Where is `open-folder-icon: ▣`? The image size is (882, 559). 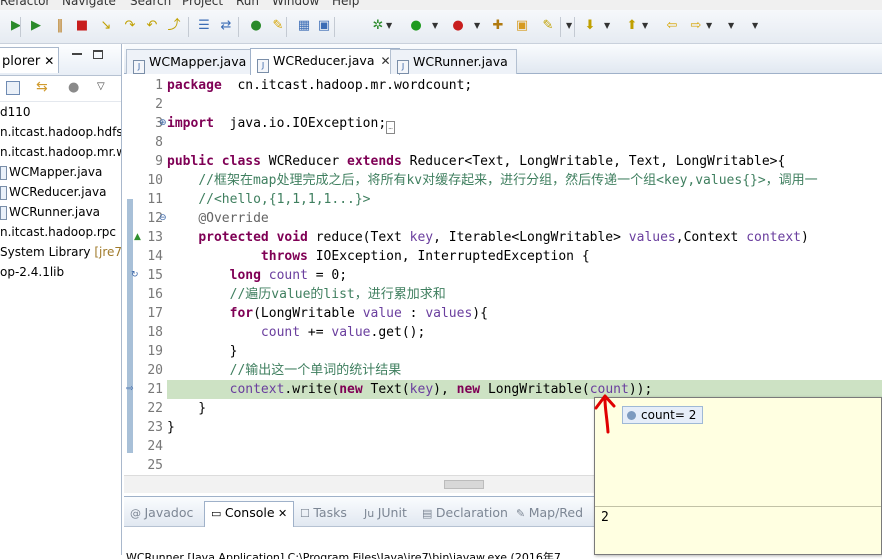 open-folder-icon: ▣ is located at coordinates (522, 26).